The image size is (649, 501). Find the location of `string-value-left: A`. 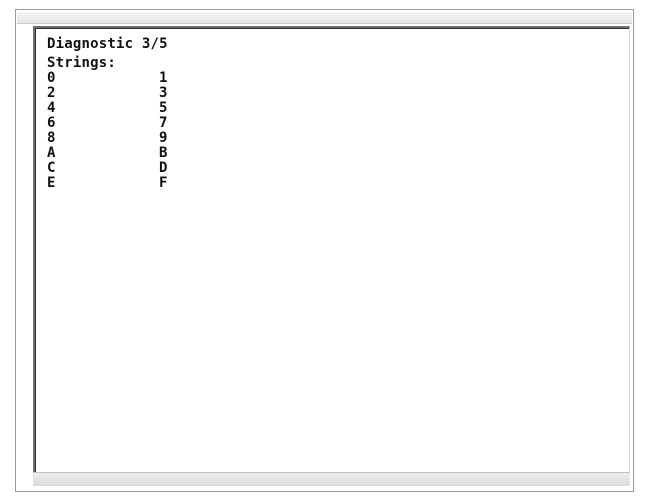

string-value-left: A is located at coordinates (51, 153).